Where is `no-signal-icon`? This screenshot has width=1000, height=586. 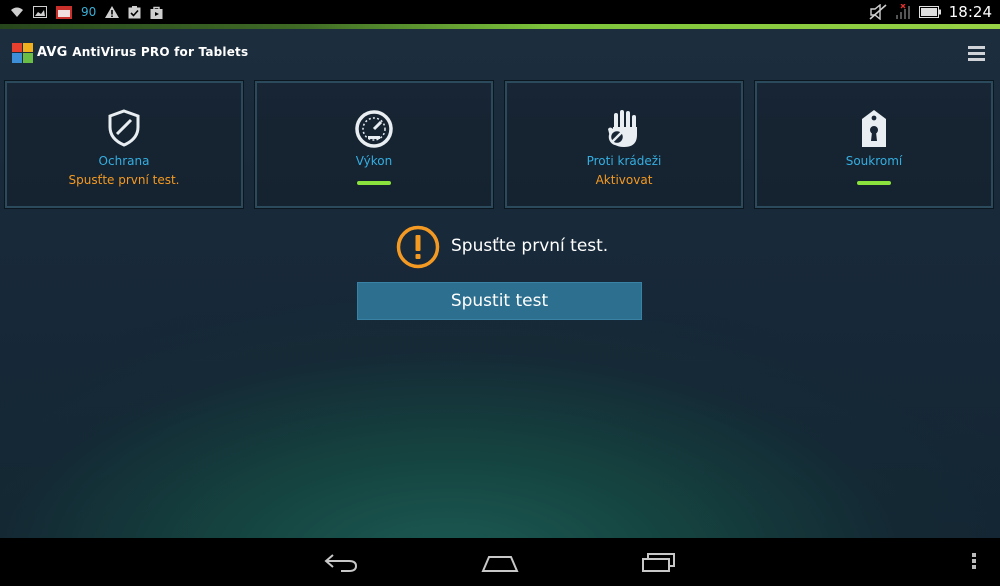
no-signal-icon is located at coordinates (902, 11).